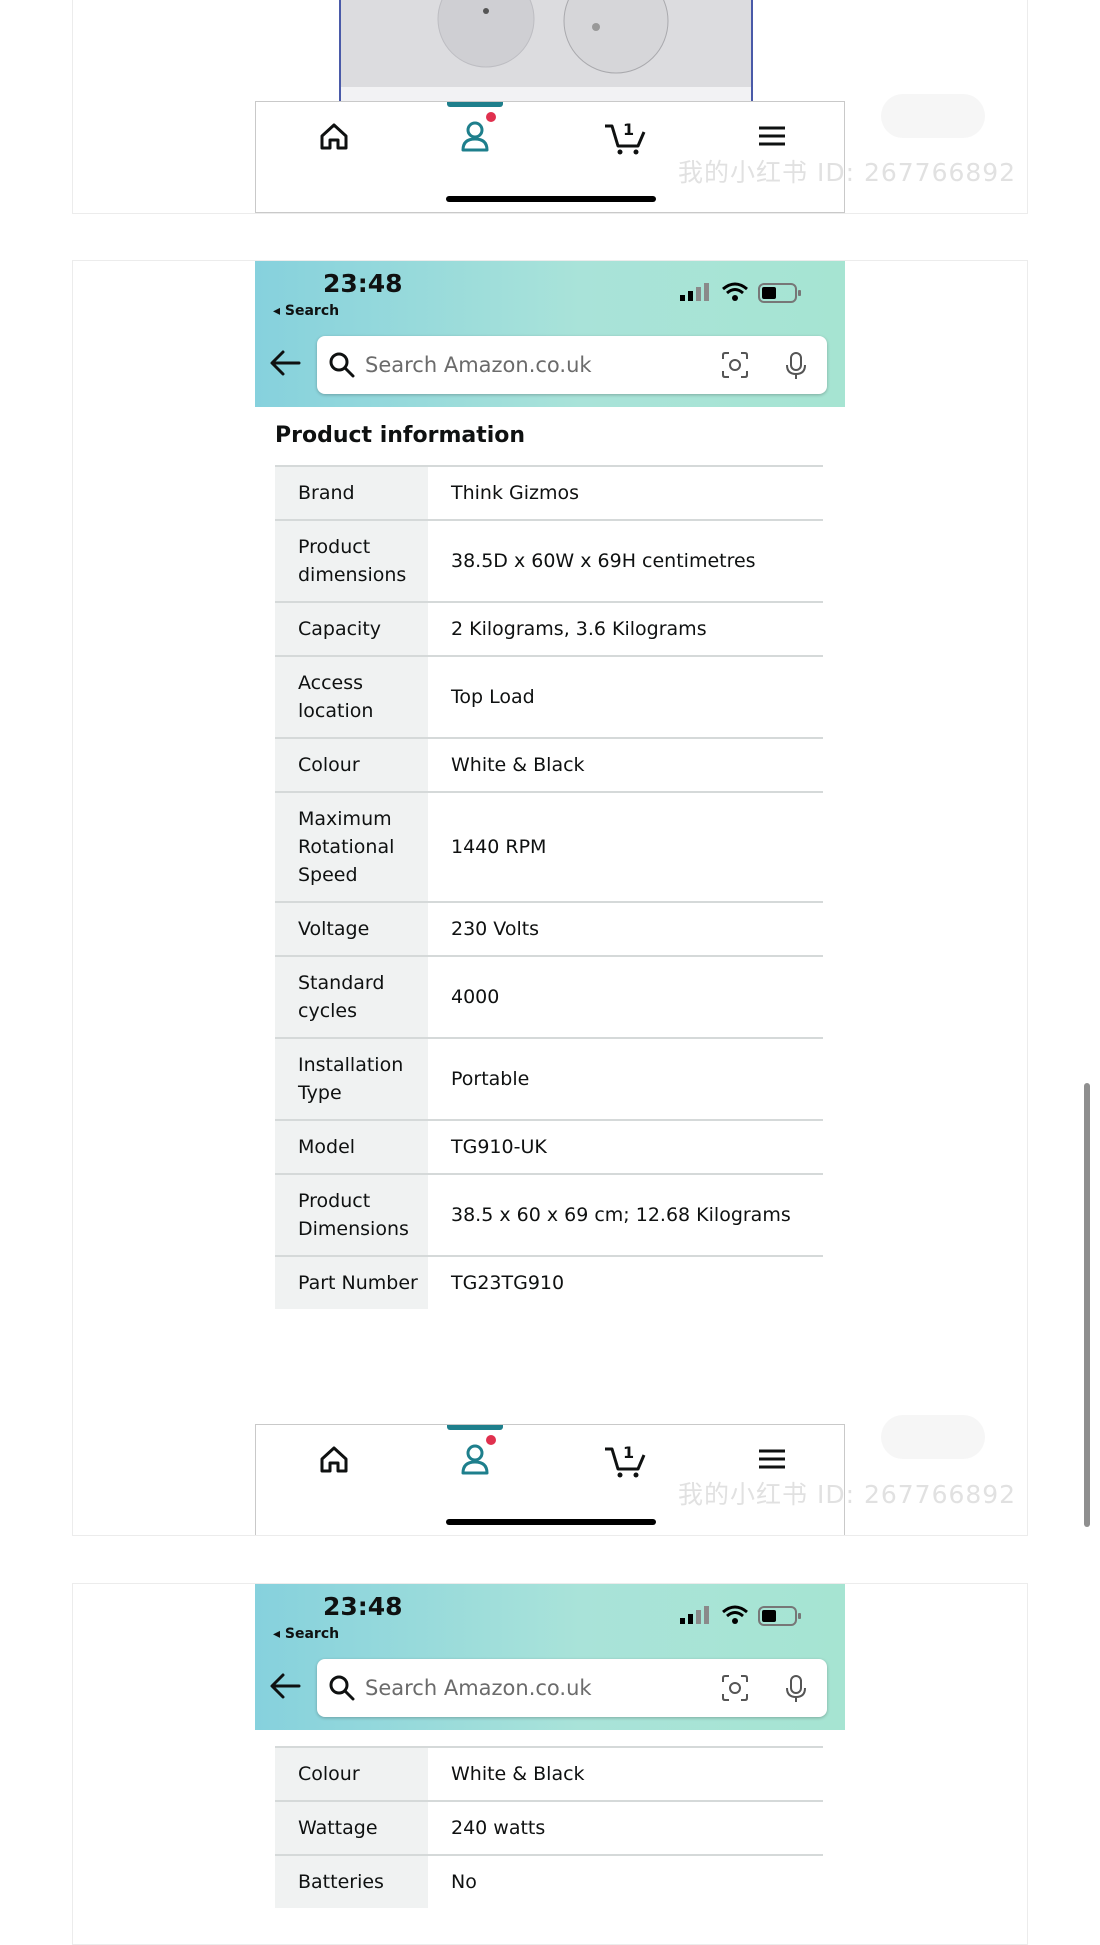 The height and width of the screenshot is (1945, 1100). I want to click on row-label: Access location, so click(351, 696).